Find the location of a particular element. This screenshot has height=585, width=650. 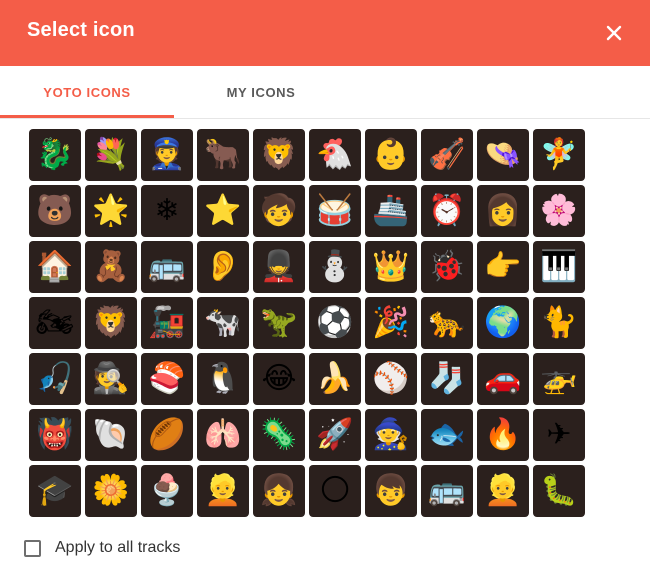

apply-to-all-checkbox: Apply to all tracks is located at coordinates (102, 548).